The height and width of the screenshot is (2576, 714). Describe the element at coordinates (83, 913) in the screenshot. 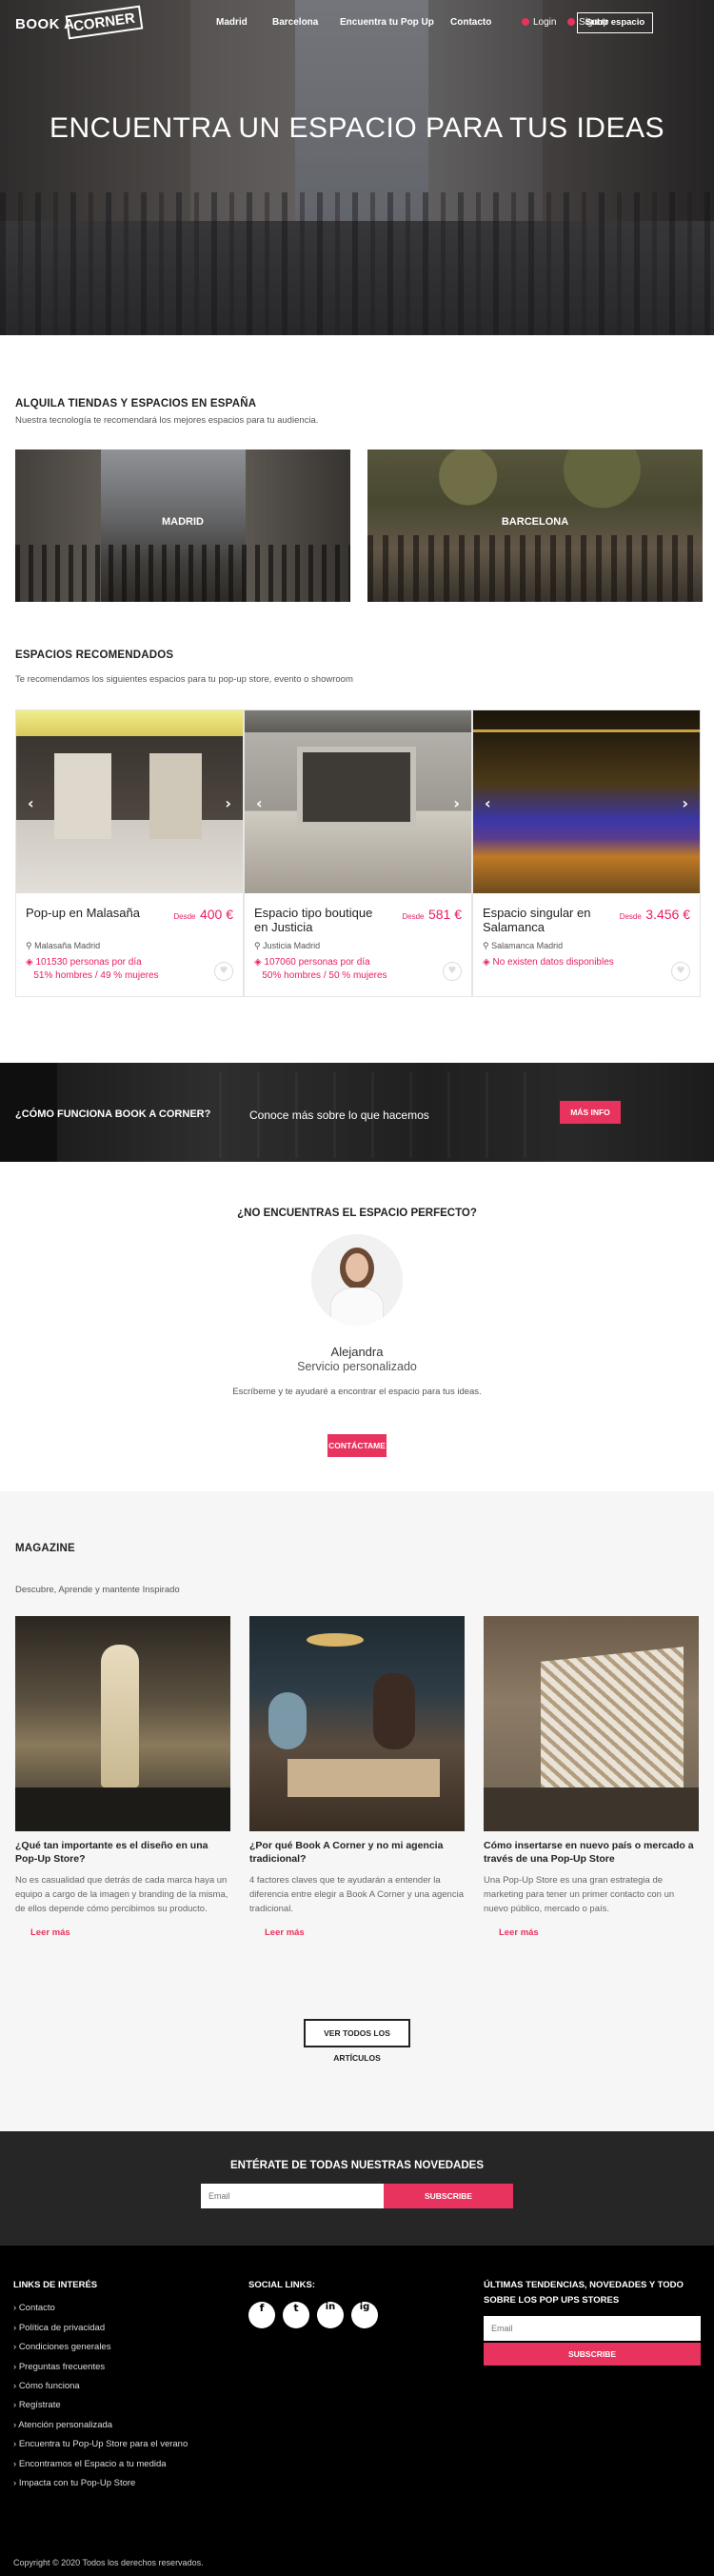

I see `space-title: Pop-up en Malasaña` at that location.